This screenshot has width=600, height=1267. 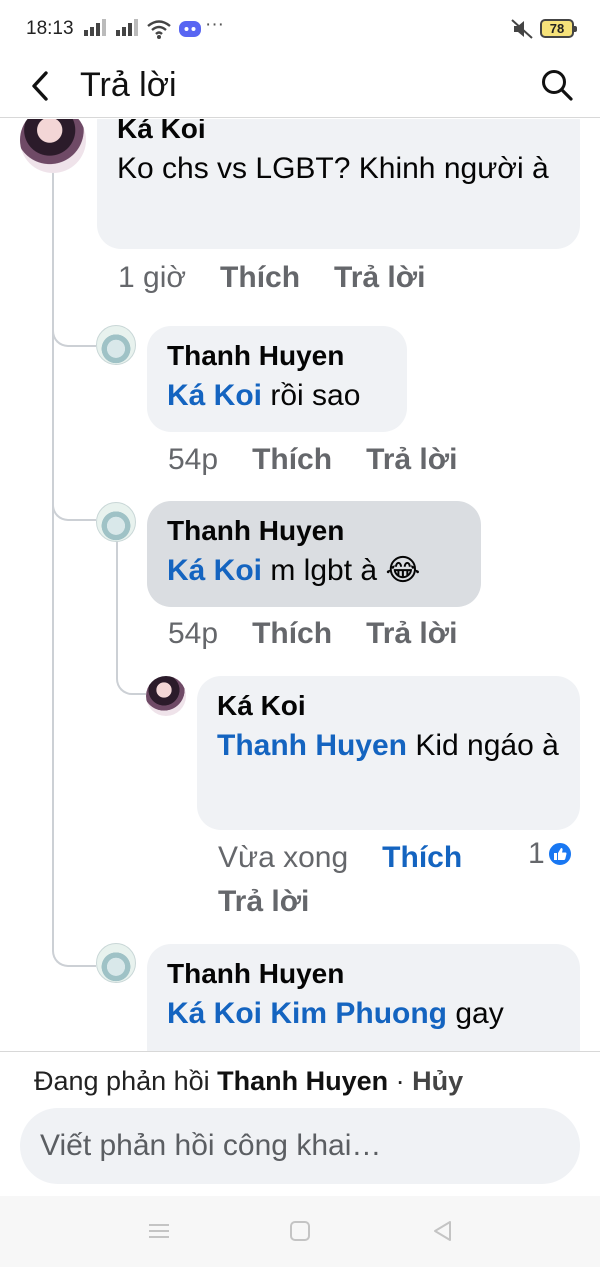 I want to click on more-dots: ···, so click(x=214, y=24).